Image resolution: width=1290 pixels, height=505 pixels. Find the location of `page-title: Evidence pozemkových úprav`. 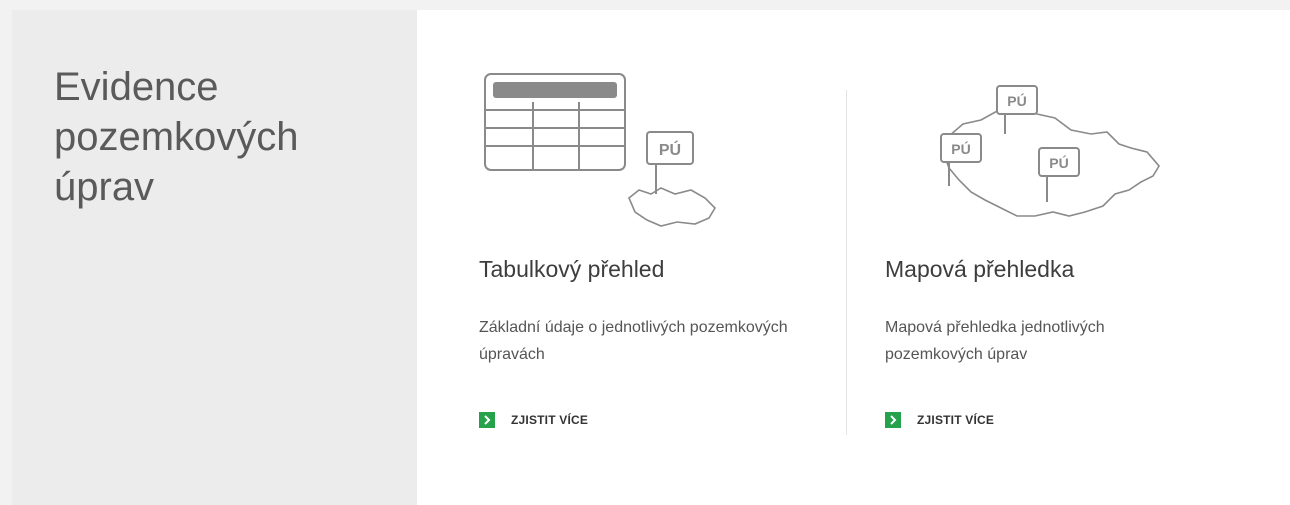

page-title: Evidence pozemkových úprav is located at coordinates (176, 137).